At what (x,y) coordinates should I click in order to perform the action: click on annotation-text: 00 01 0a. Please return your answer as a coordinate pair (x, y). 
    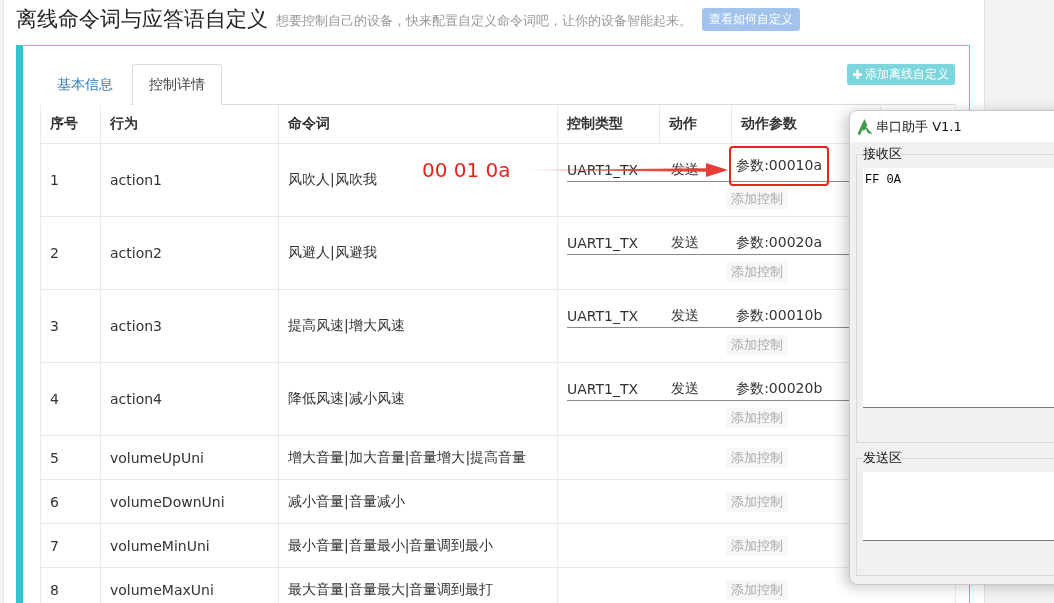
    Looking at the image, I should click on (466, 170).